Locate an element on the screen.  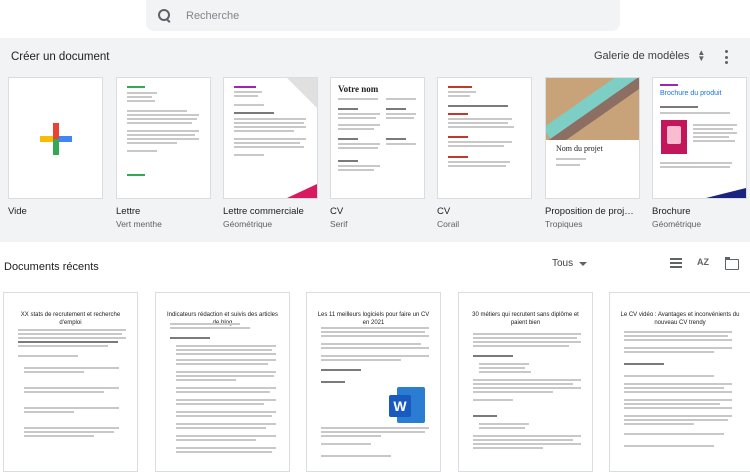
project-heading: Nom du projet is located at coordinates (579, 148).